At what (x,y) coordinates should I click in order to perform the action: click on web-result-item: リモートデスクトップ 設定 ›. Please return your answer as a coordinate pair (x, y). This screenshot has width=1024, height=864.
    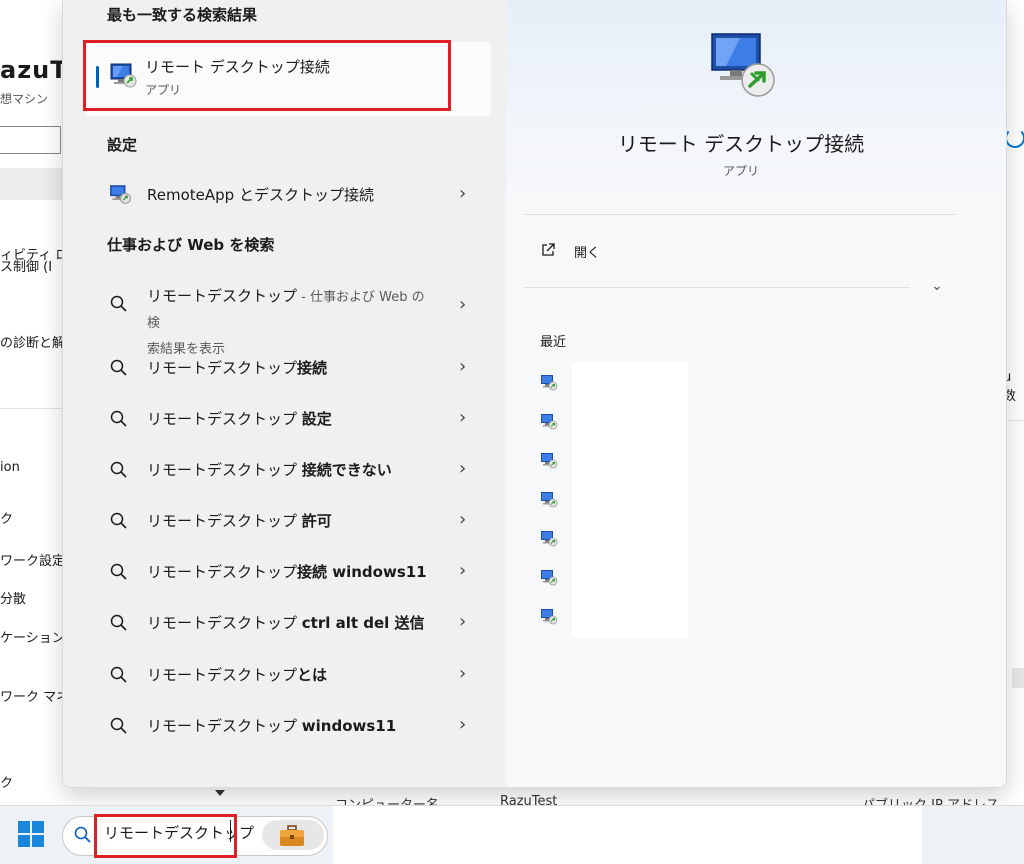
    Looking at the image, I should click on (288, 418).